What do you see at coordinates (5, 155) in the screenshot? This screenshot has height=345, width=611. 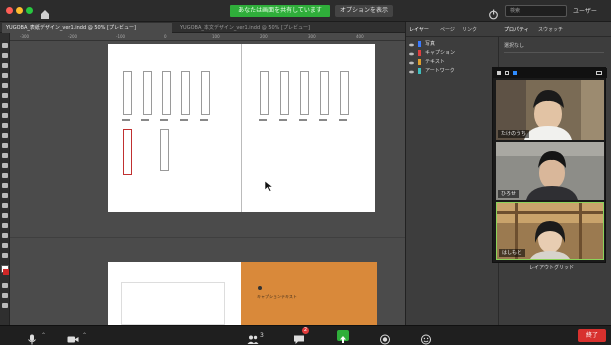 I see `free-transform-tool-icon` at bounding box center [5, 155].